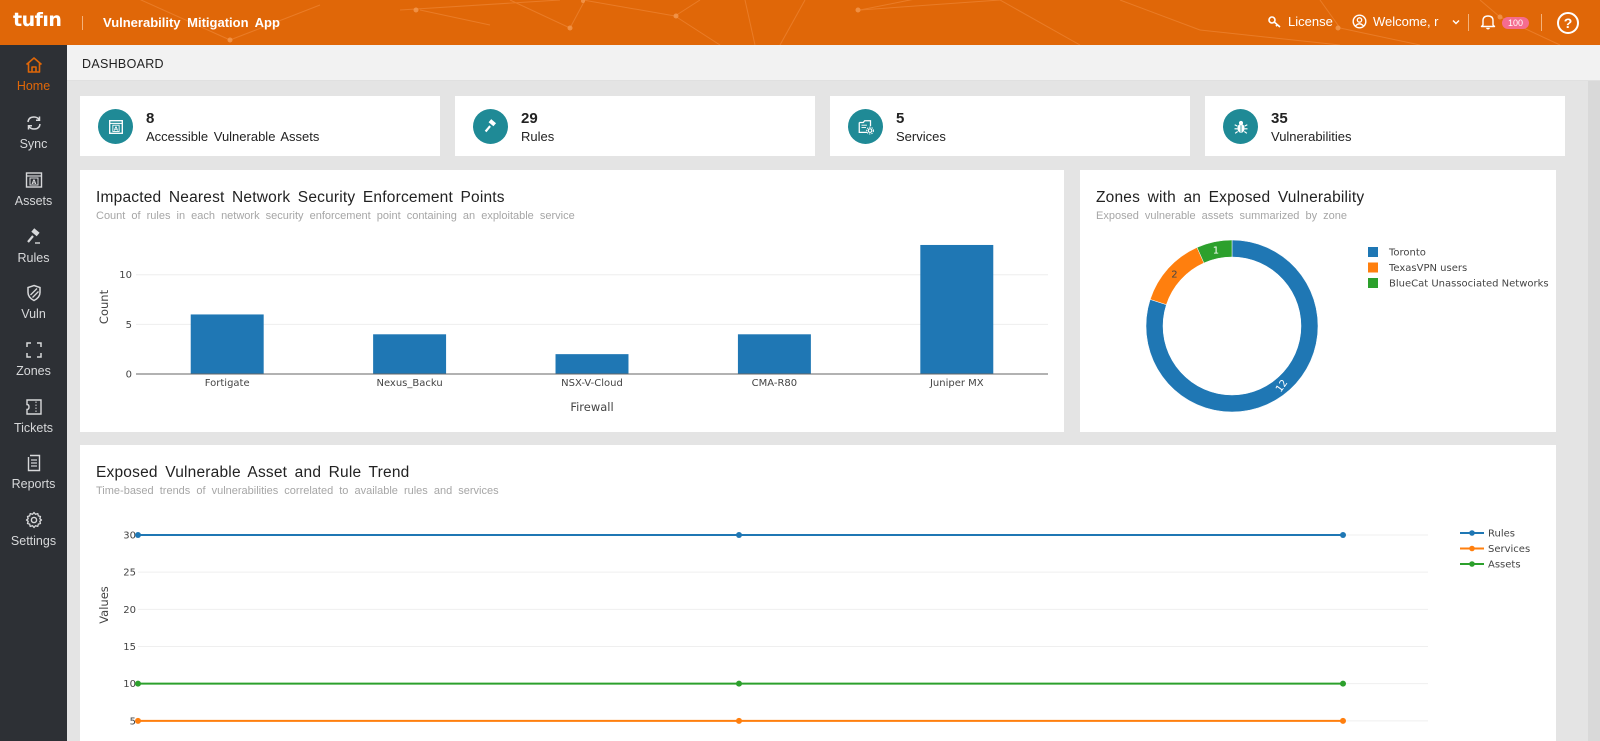 This screenshot has width=1600, height=741. Describe the element at coordinates (1010, 126) in the screenshot. I see `stat-card-services: 5 Services` at that location.